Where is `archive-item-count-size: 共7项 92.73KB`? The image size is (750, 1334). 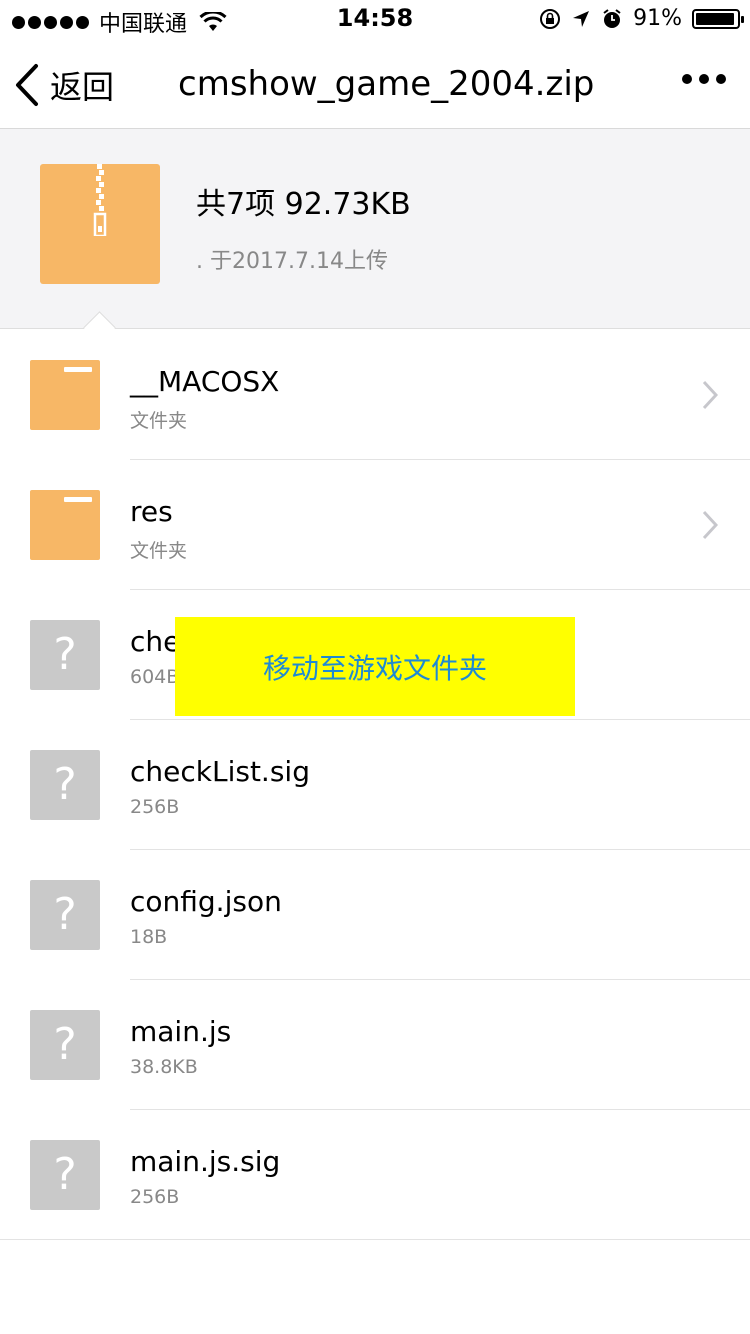
archive-item-count-size: 共7项 92.73KB is located at coordinates (303, 204).